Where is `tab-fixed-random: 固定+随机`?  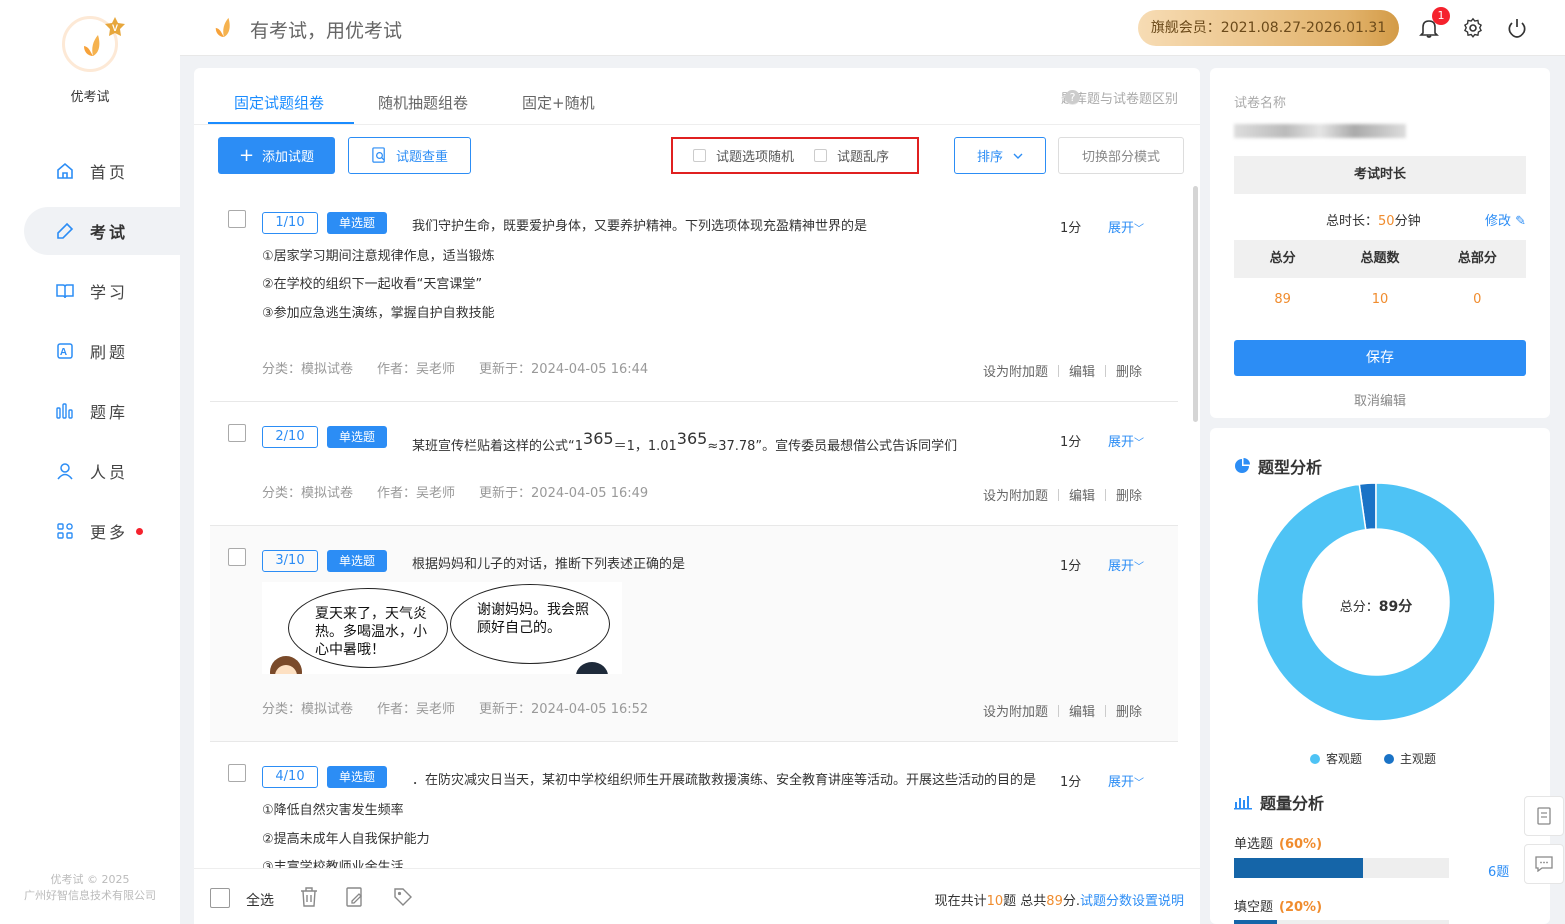 tab-fixed-random: 固定+随机 is located at coordinates (558, 102).